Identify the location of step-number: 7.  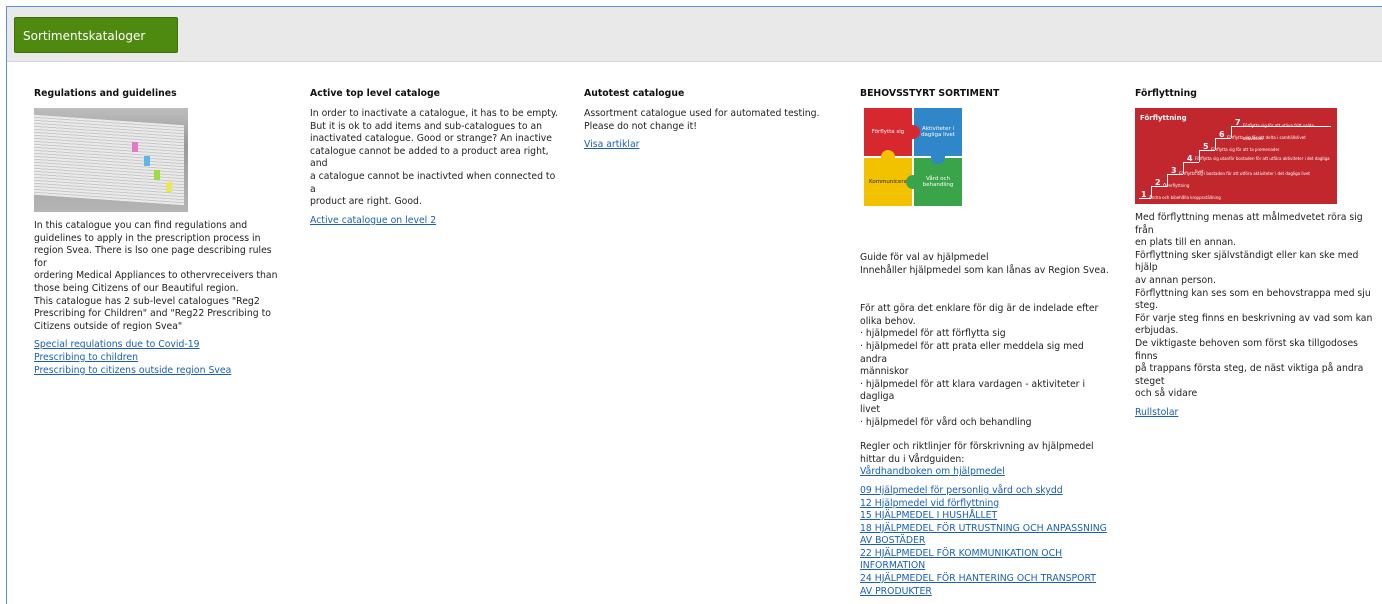
(1238, 122).